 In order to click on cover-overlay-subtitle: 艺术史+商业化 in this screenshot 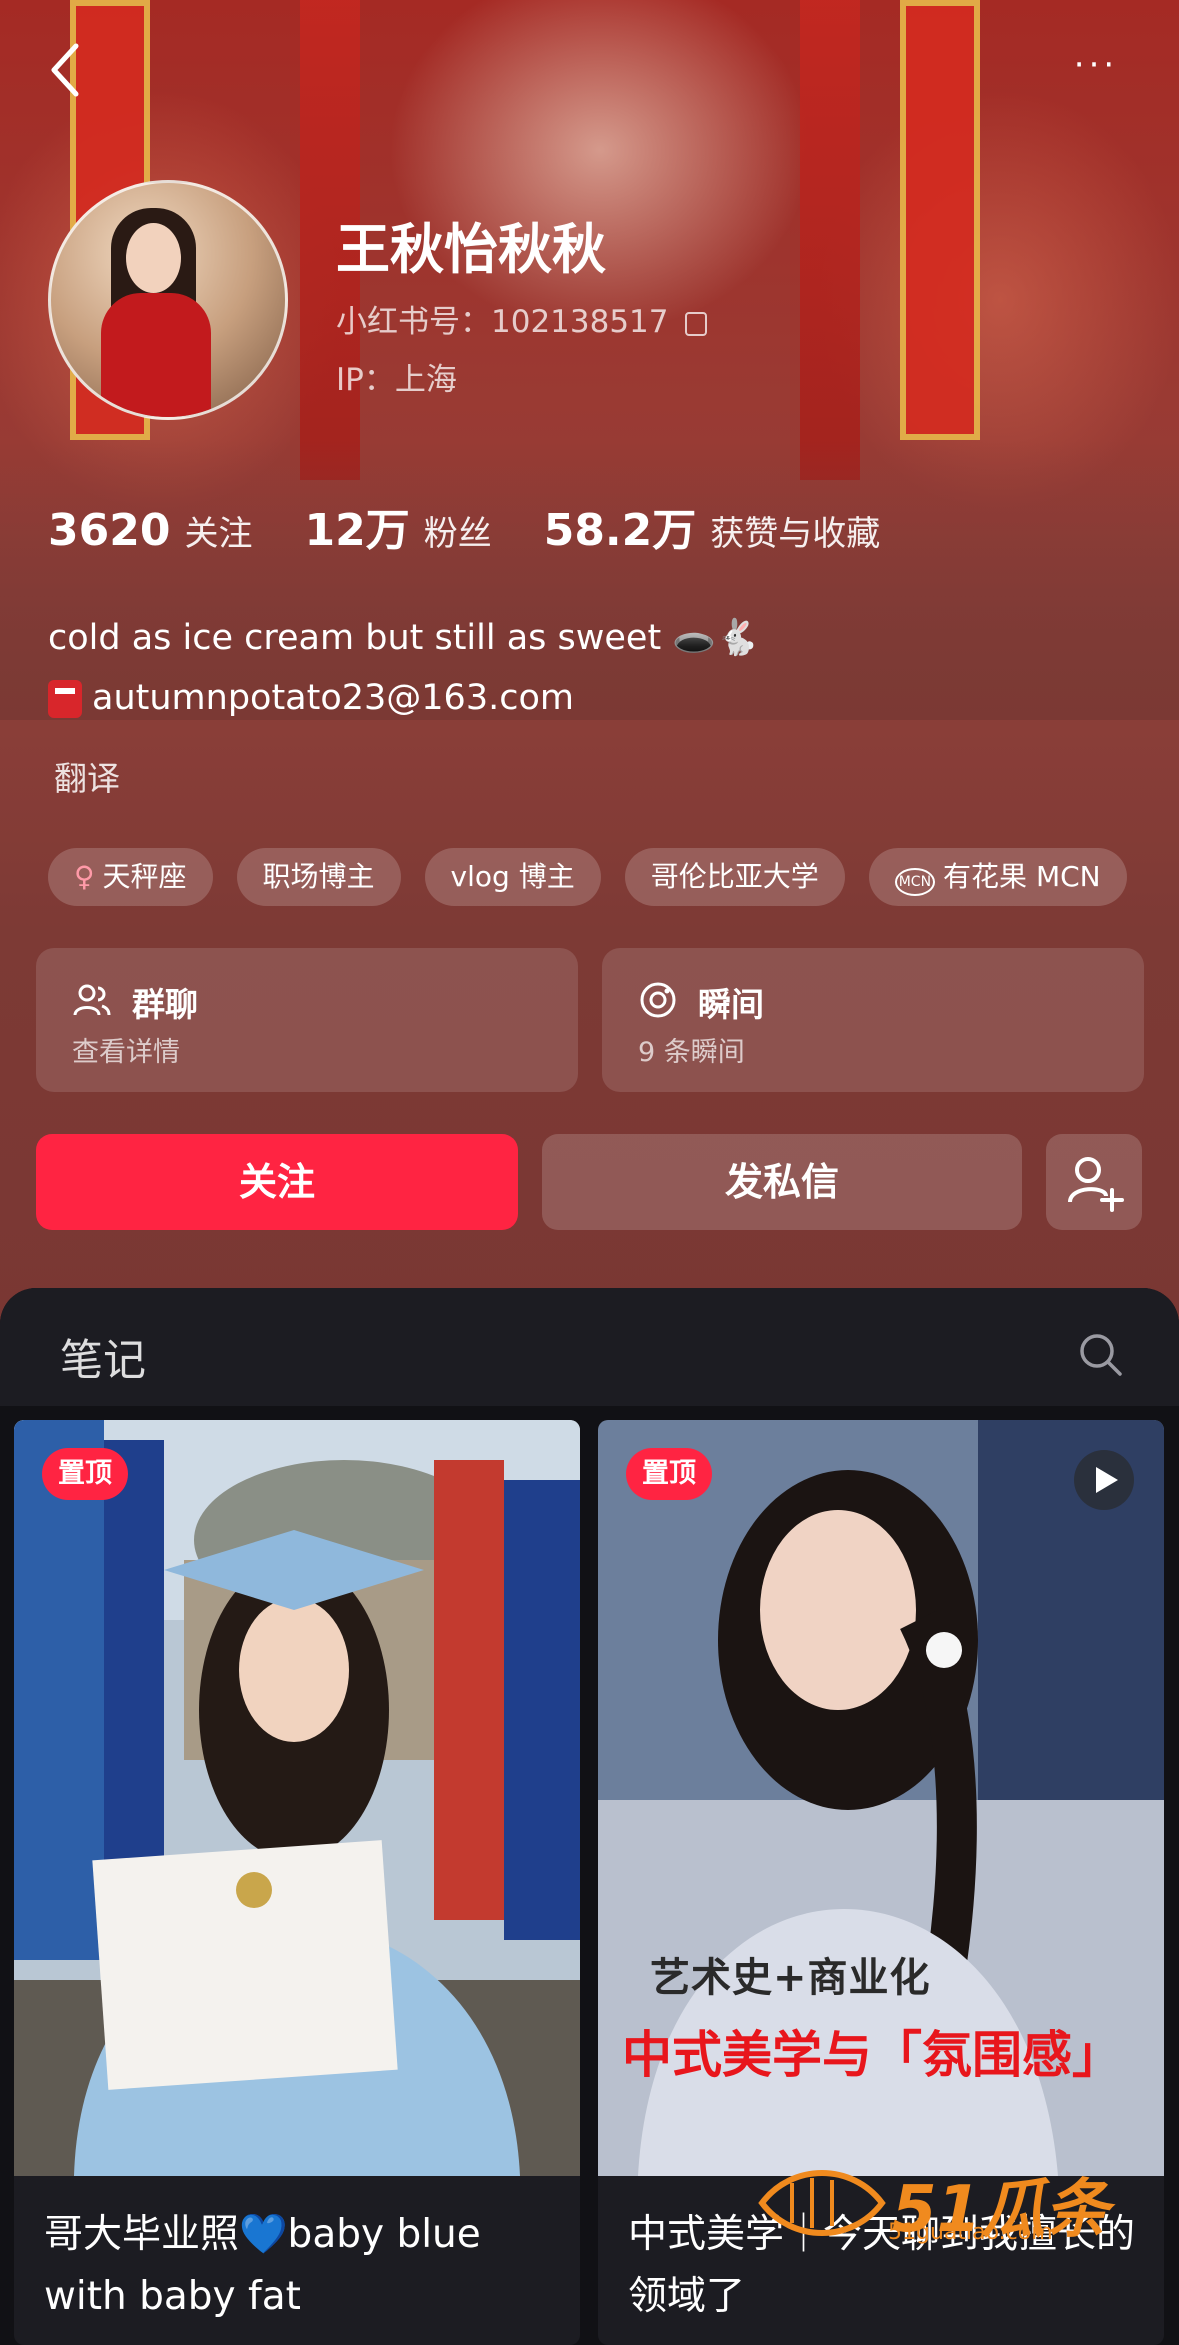, I will do `click(790, 1978)`.